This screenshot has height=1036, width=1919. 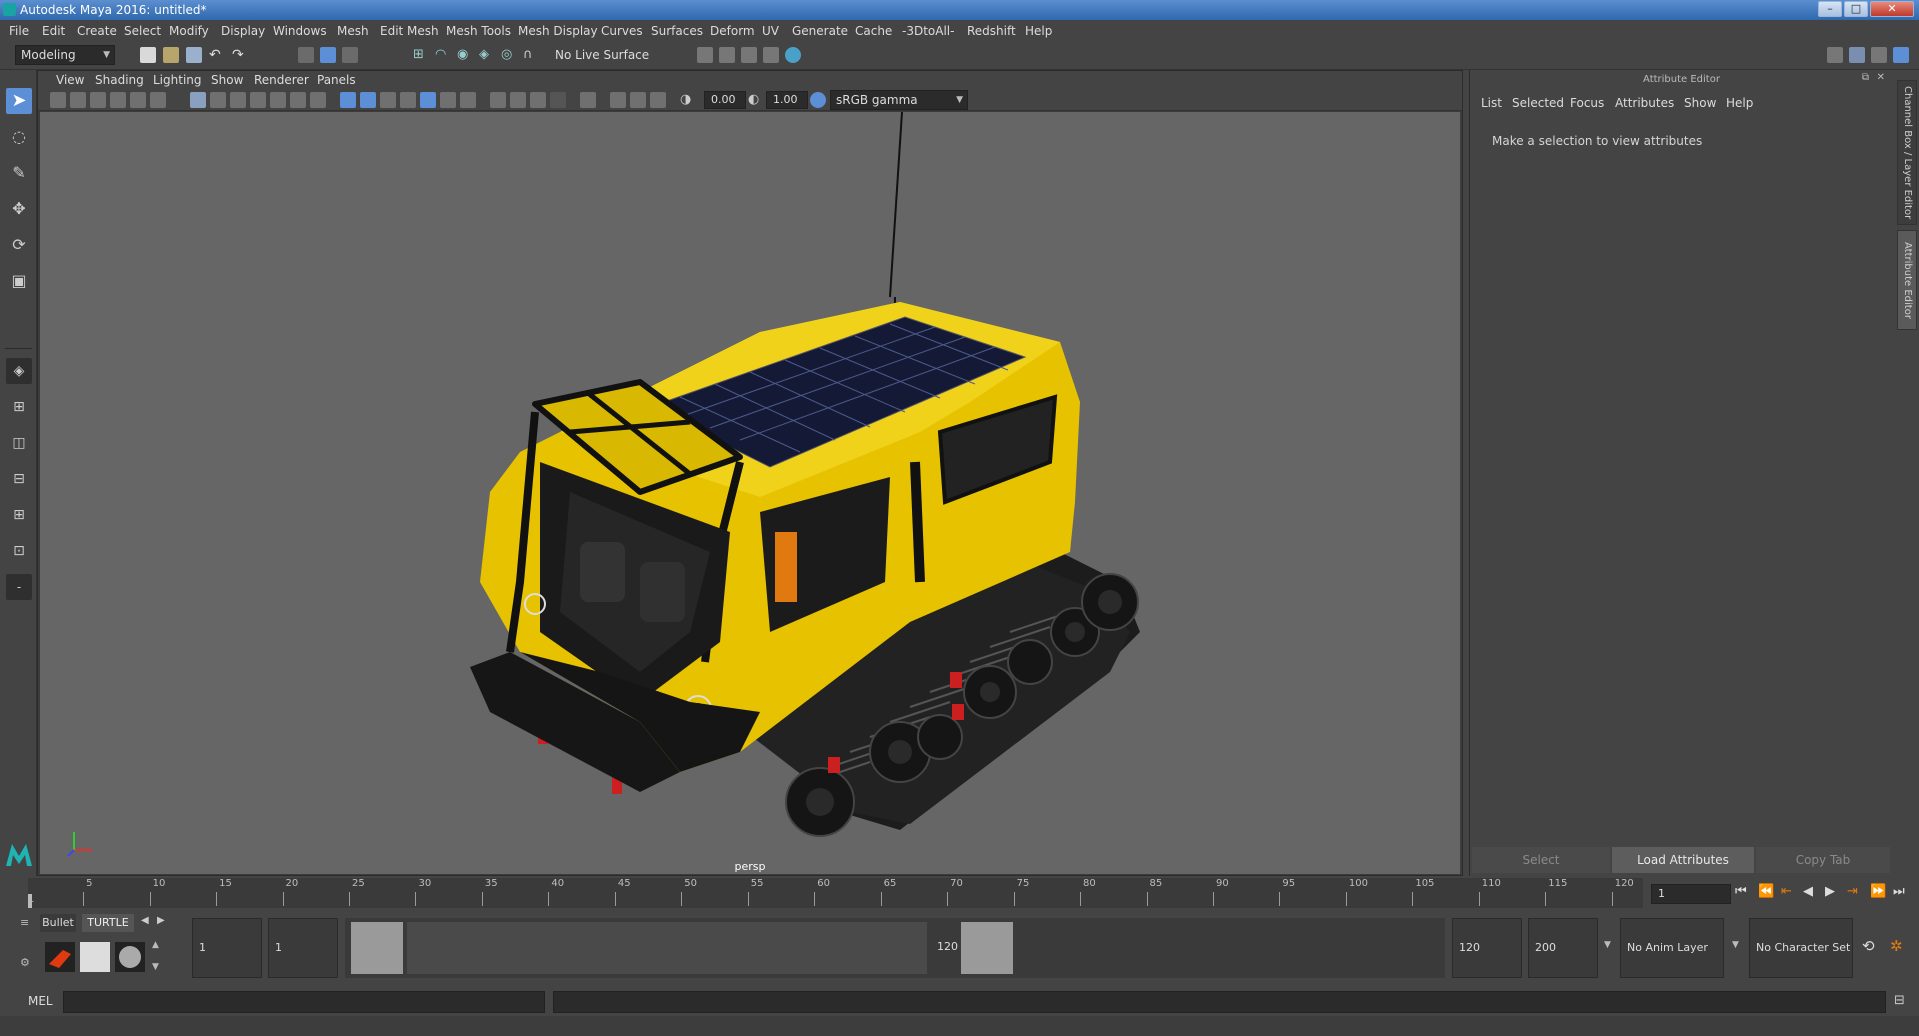 I want to click on use-default-material-icon, so click(x=388, y=100).